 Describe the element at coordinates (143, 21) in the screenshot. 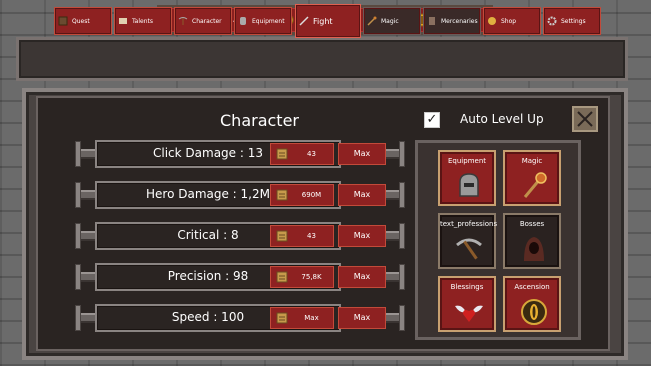

I see `tab-talents: Talents` at that location.